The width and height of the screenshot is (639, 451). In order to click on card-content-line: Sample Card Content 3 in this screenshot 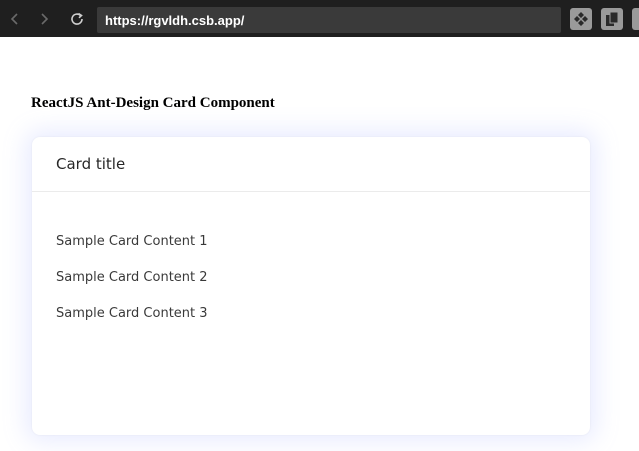, I will do `click(132, 313)`.